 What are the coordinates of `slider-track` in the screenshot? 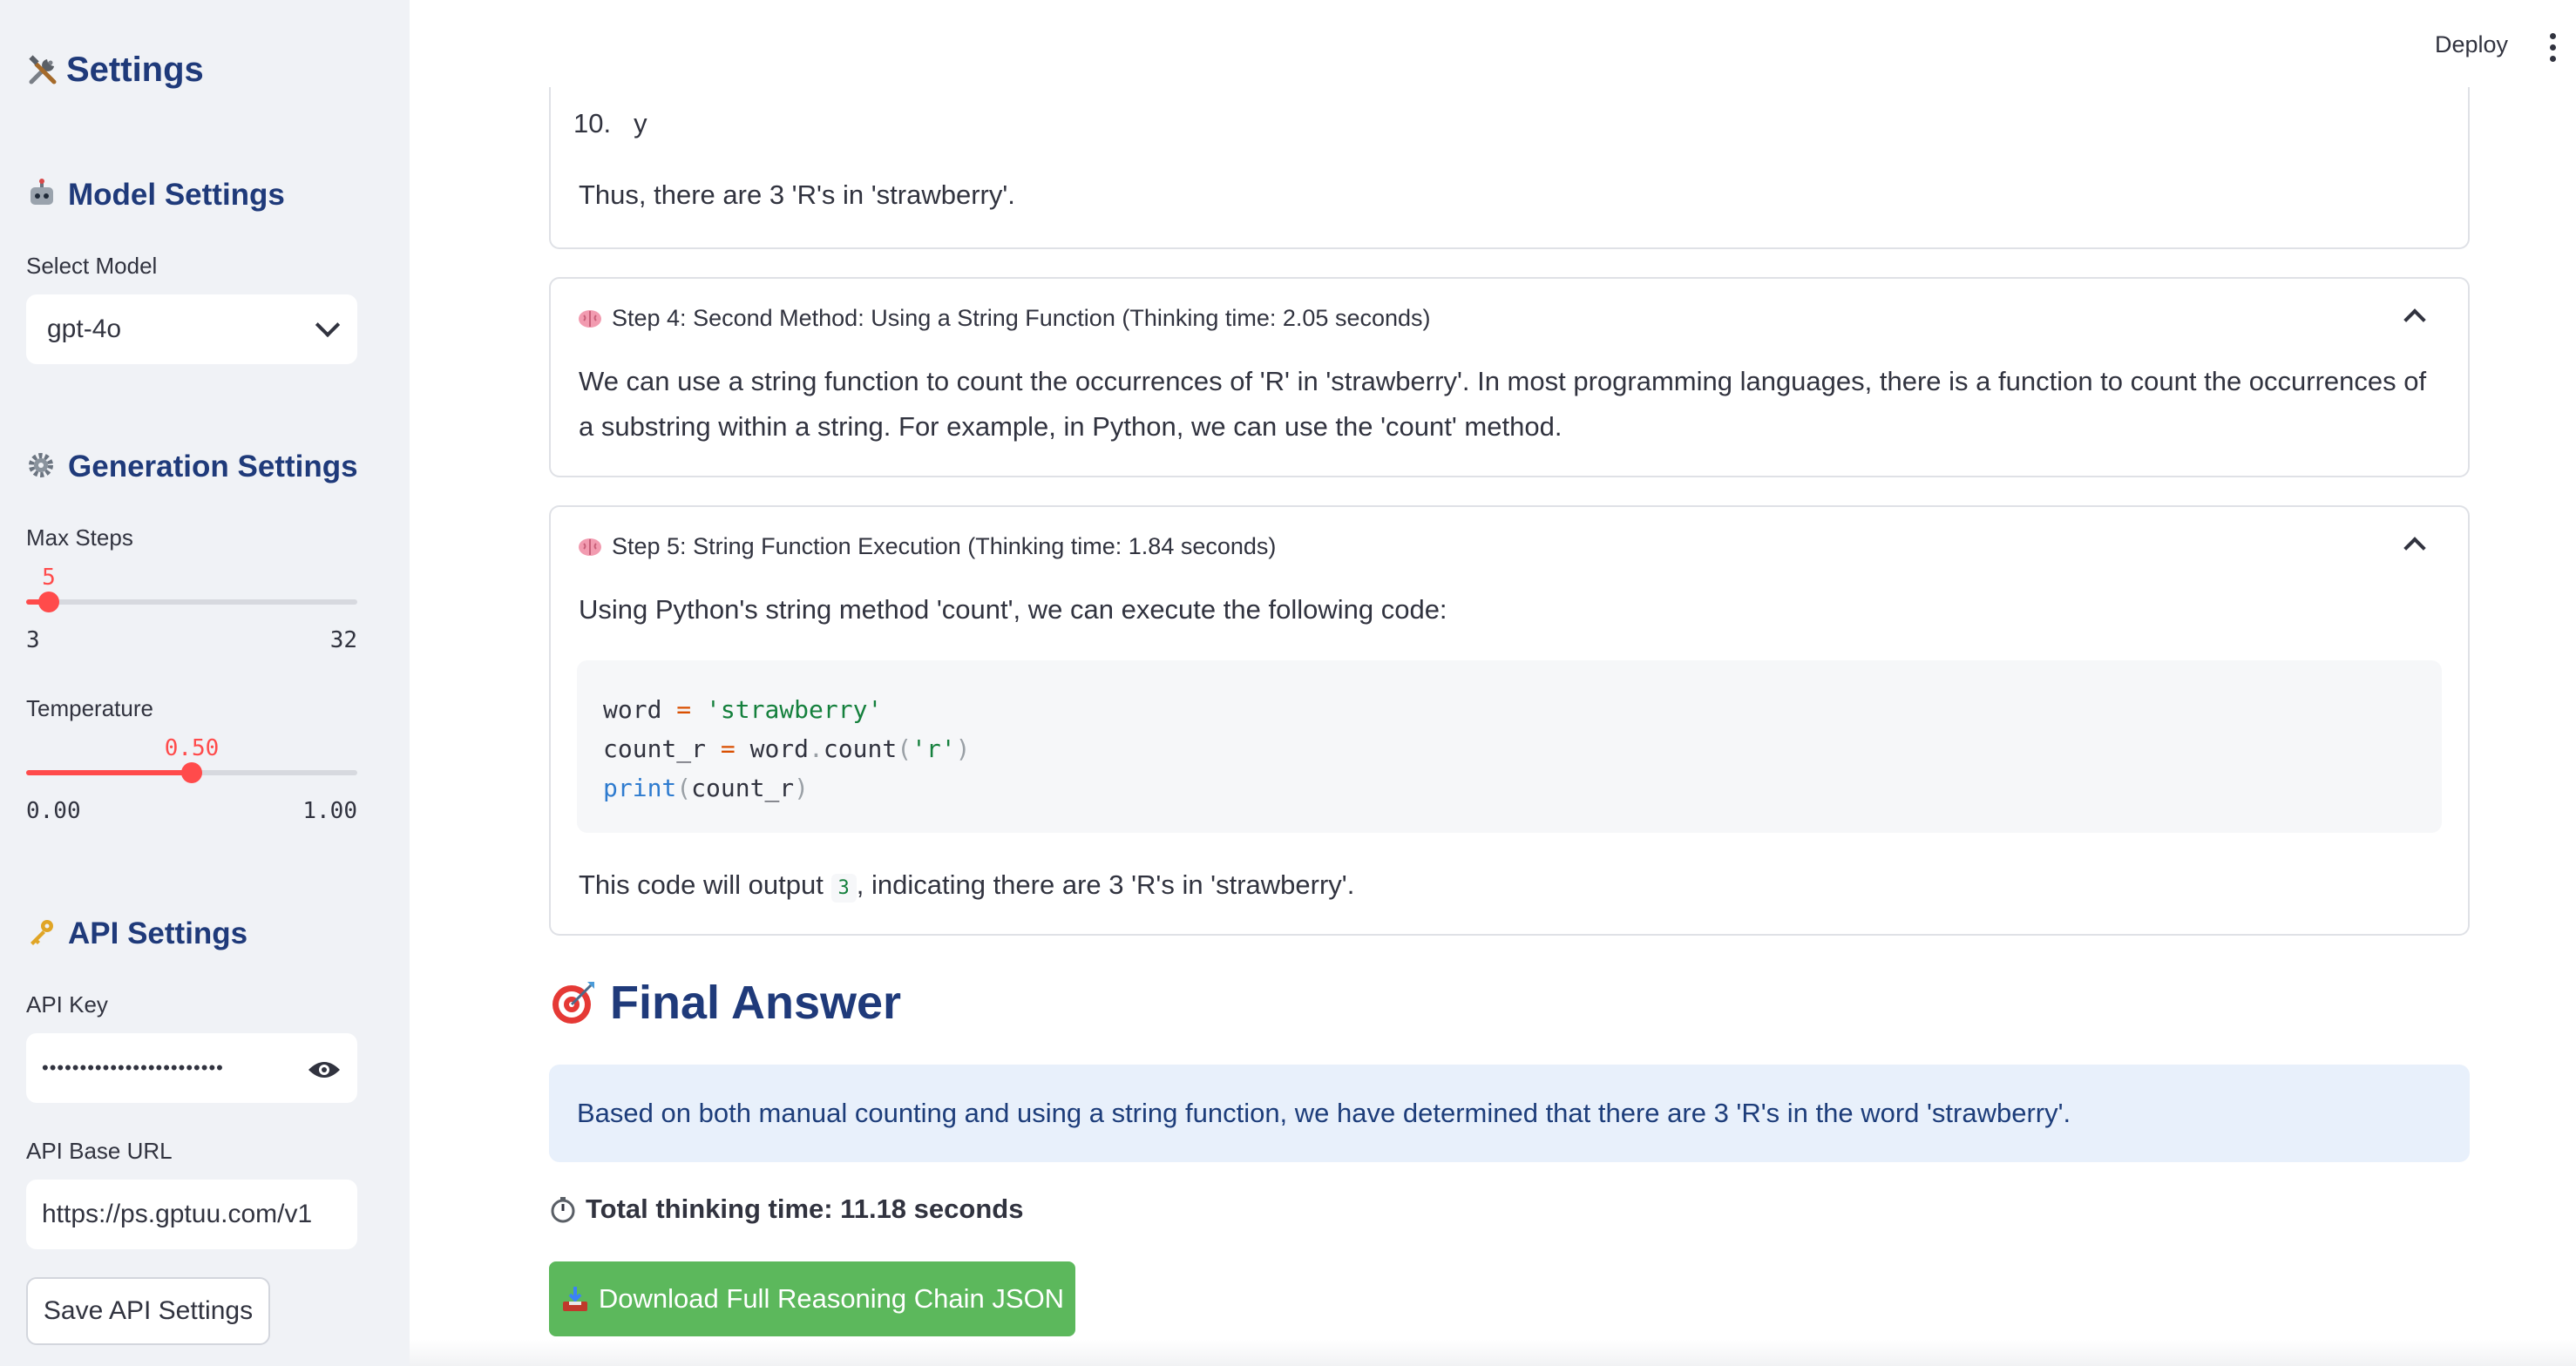 It's located at (191, 602).